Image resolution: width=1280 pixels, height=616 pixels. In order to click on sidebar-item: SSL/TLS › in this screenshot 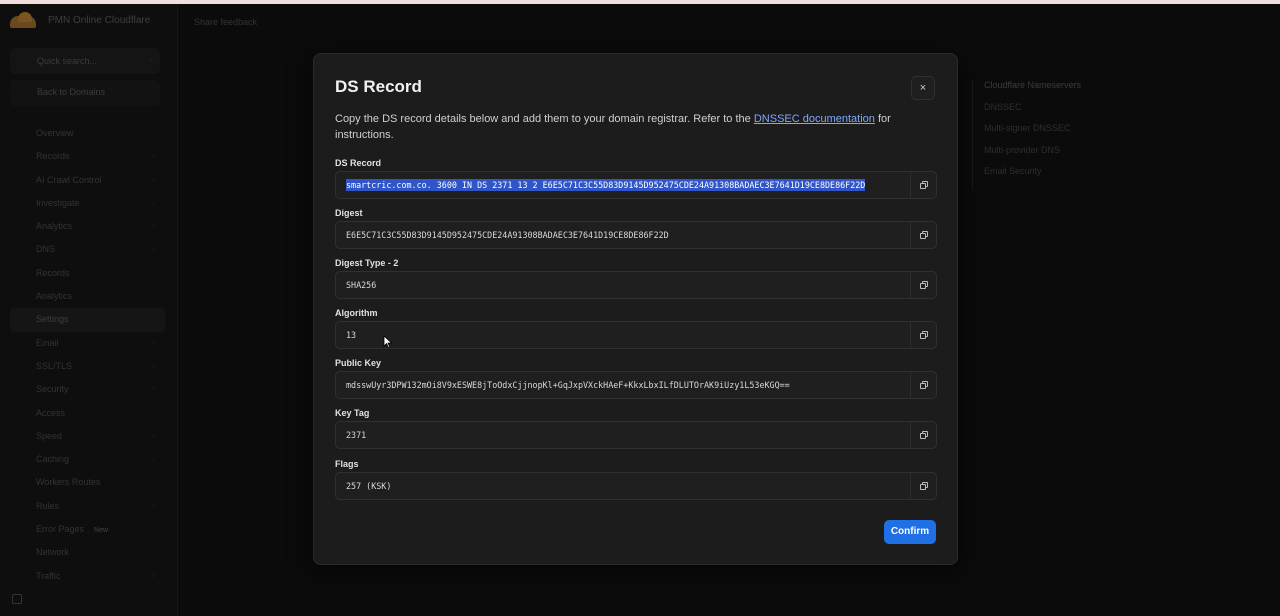, I will do `click(87, 366)`.